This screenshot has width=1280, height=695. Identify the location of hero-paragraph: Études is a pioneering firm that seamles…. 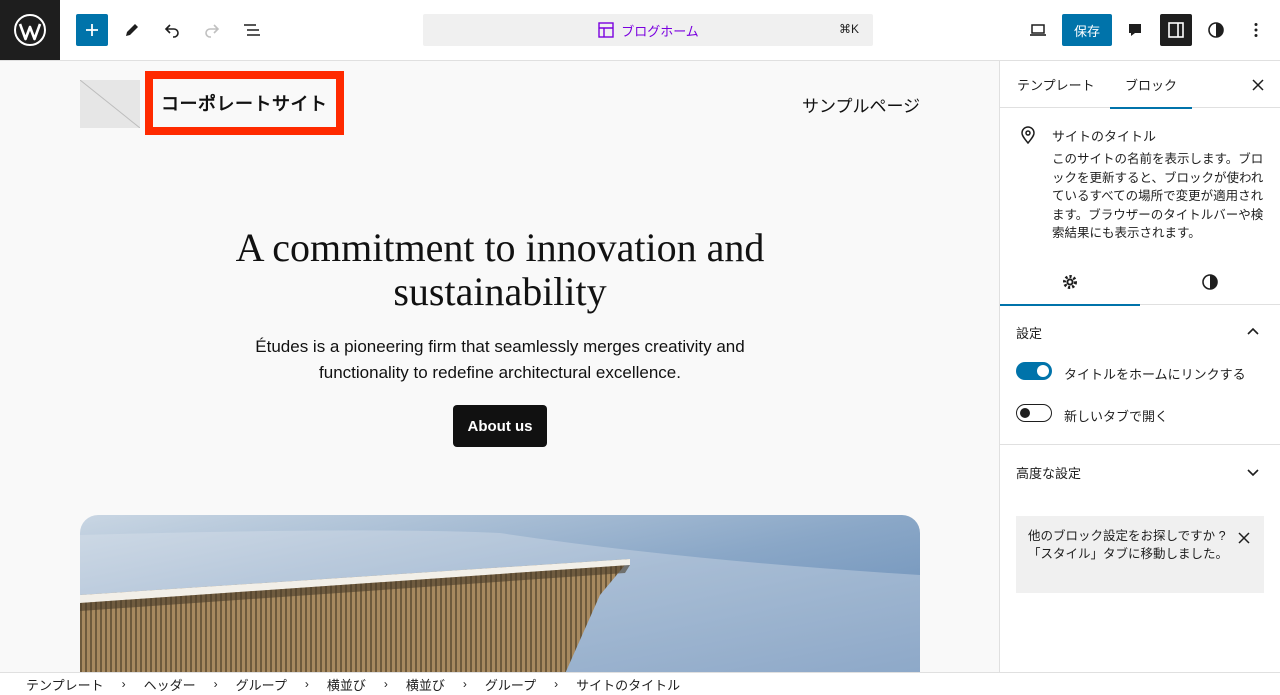
(500, 360).